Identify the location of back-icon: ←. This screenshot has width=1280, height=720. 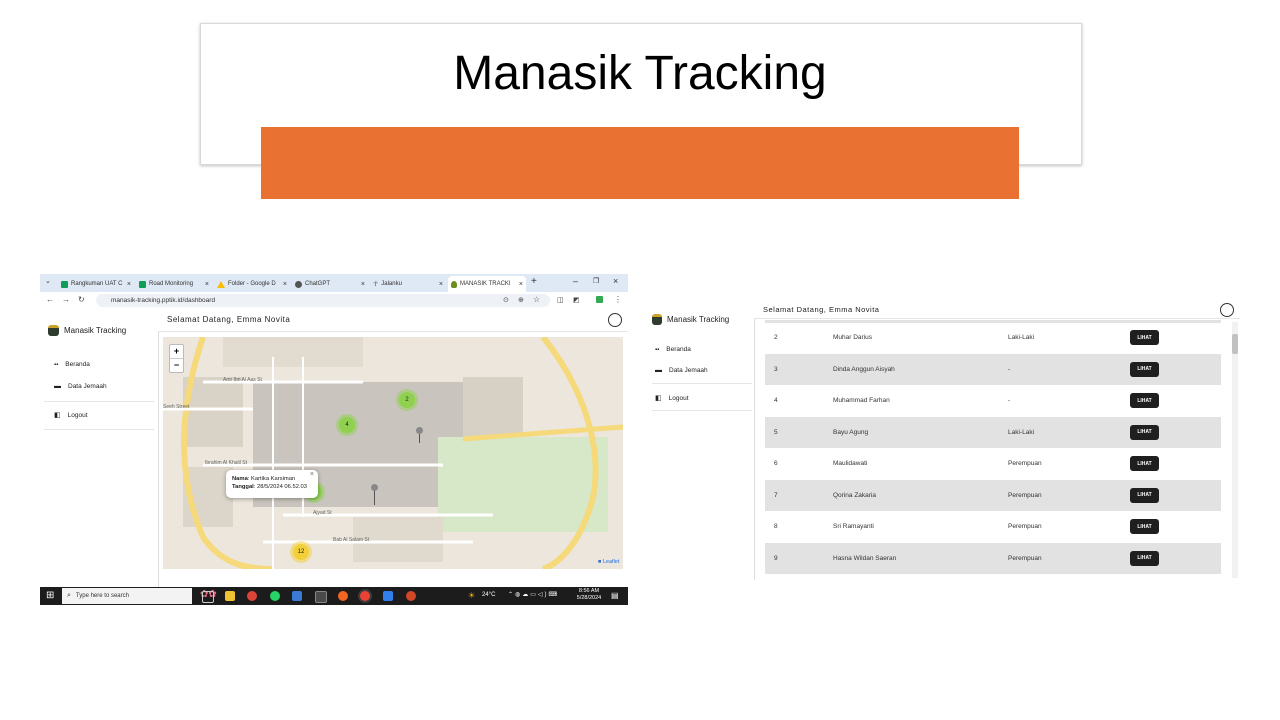
(50, 299).